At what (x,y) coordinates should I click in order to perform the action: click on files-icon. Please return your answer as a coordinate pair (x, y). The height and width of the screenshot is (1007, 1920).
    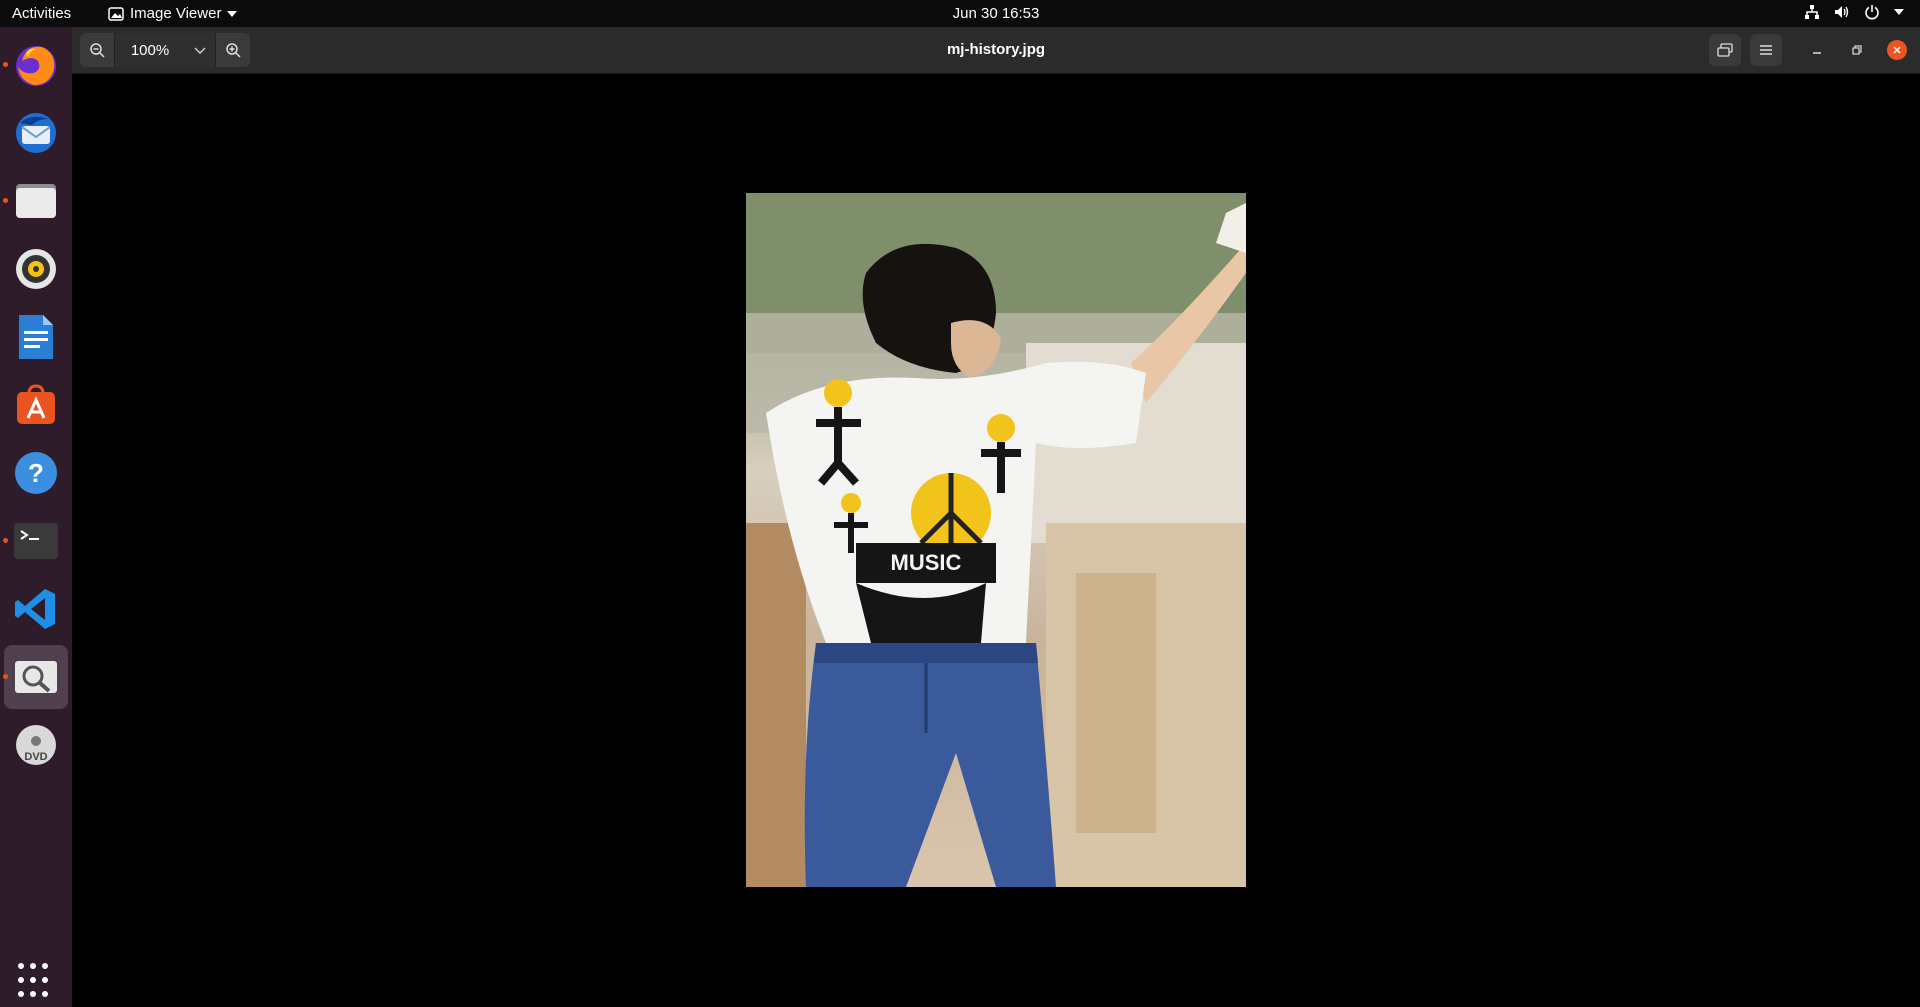
    Looking at the image, I should click on (36, 201).